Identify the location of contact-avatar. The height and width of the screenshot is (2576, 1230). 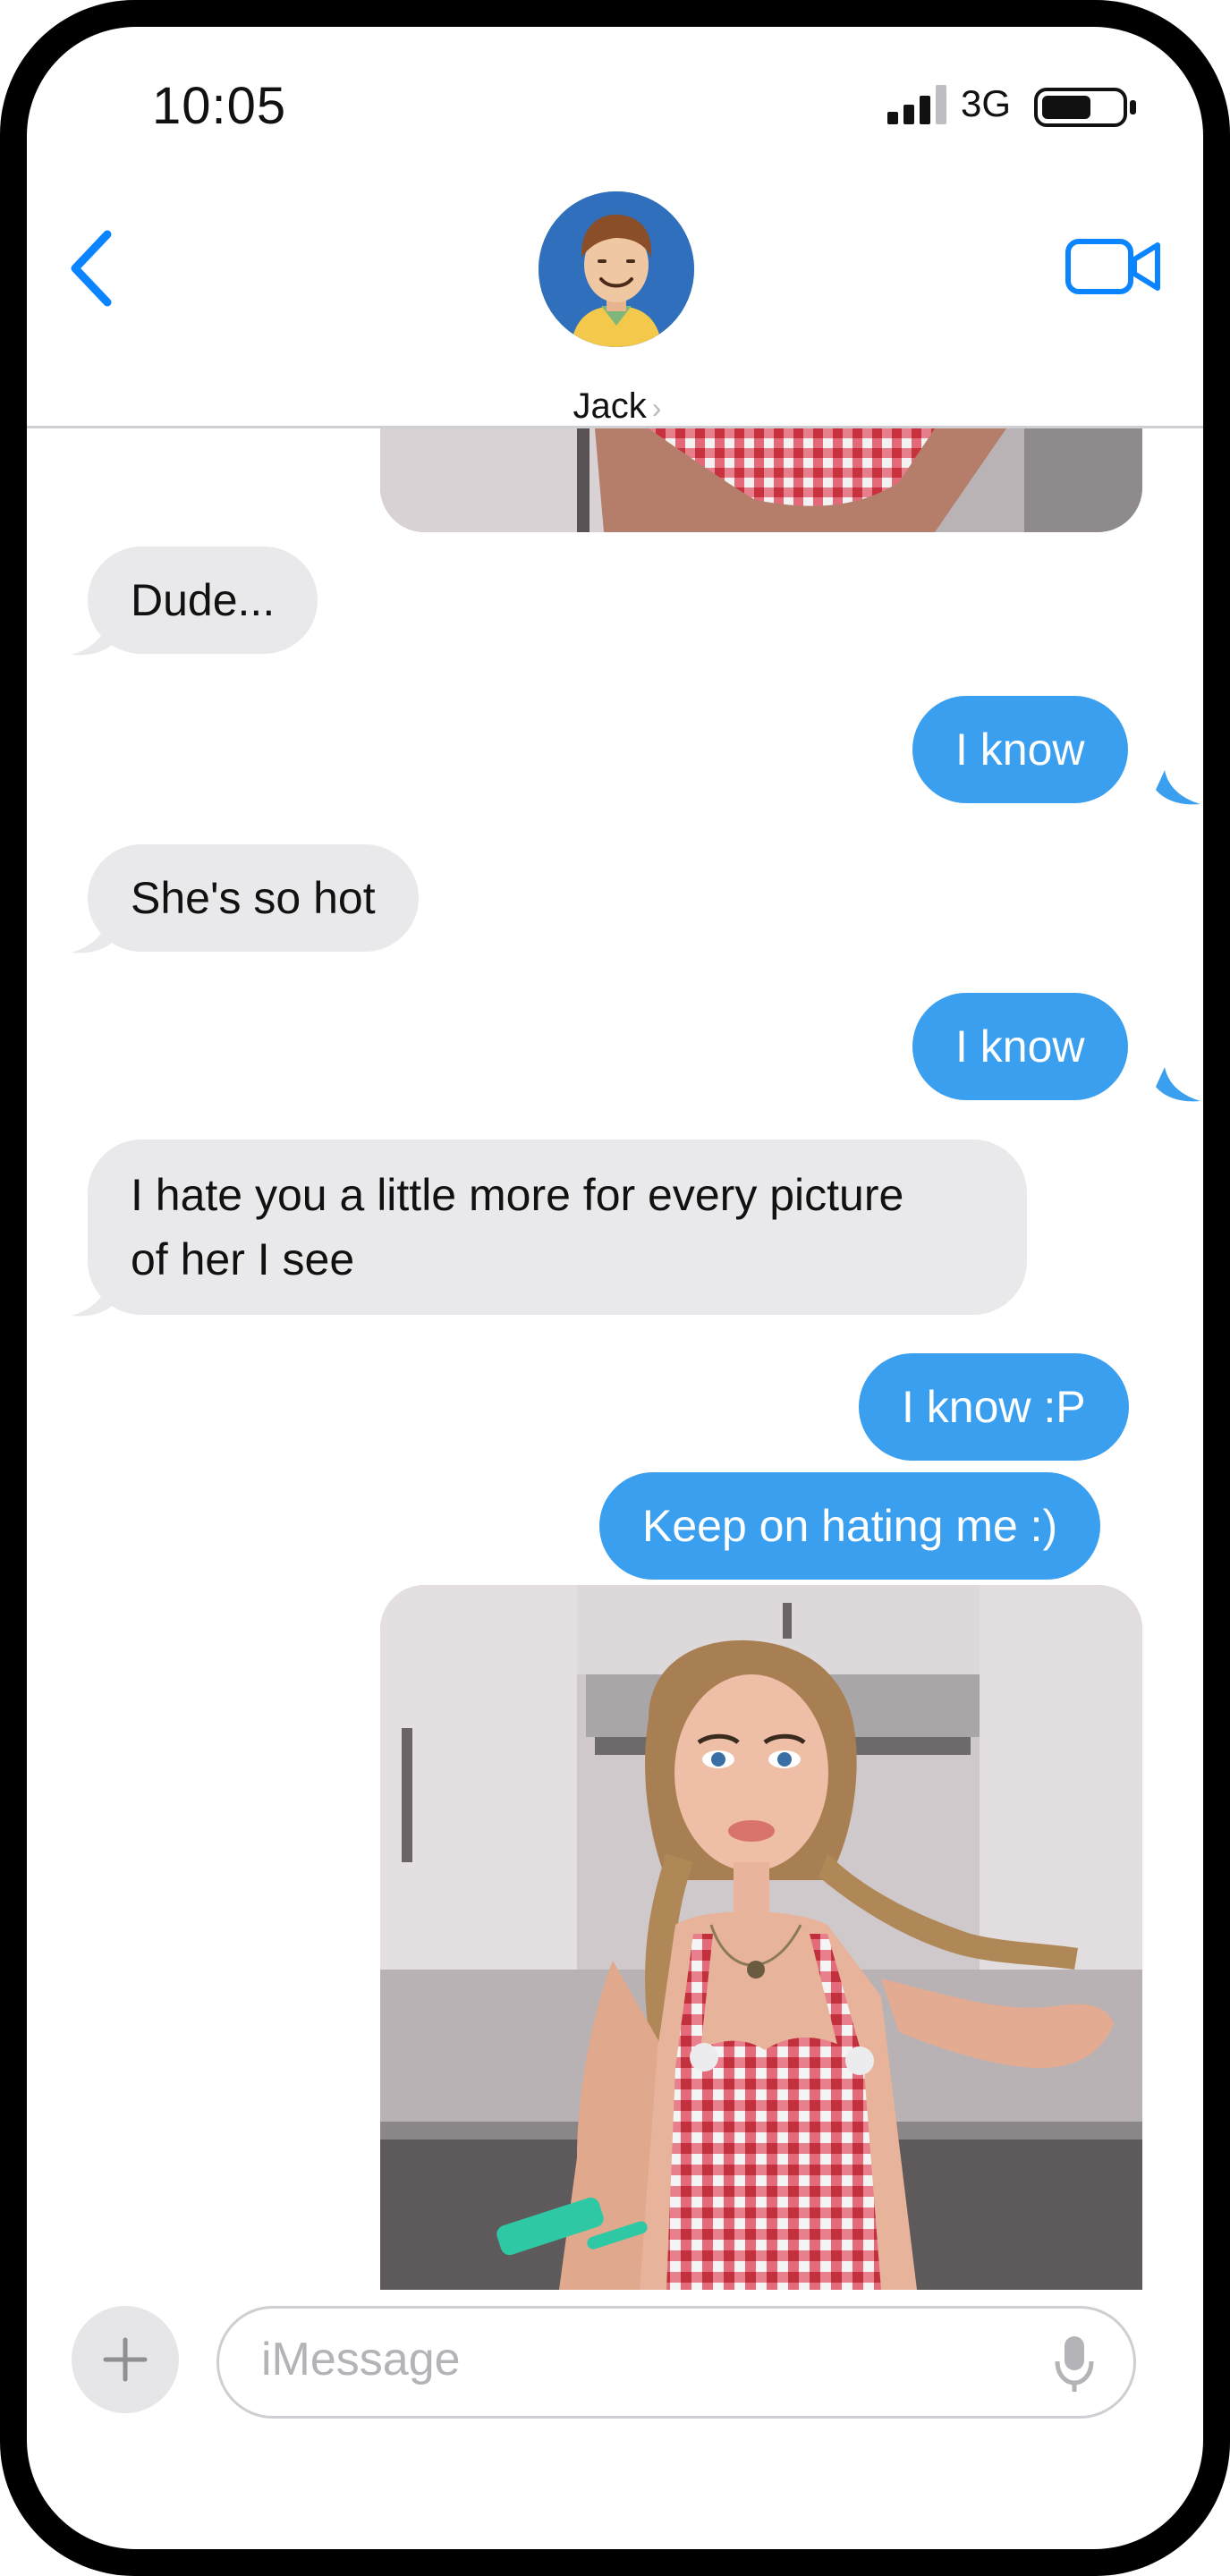
(616, 269).